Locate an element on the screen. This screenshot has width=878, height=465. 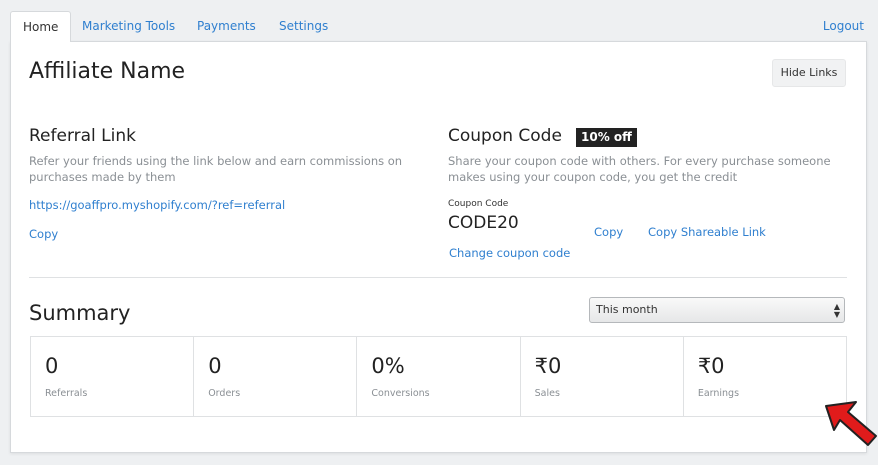
copy-shareable-link-button: Copy Shareable Link is located at coordinates (707, 232).